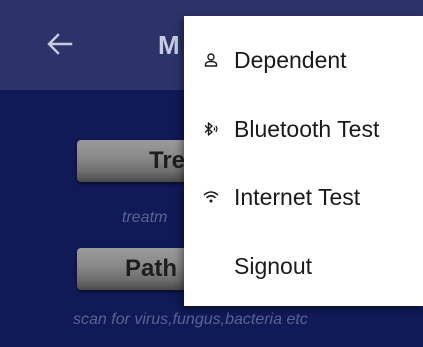 The height and width of the screenshot is (347, 423). What do you see at coordinates (211, 60) in the screenshot?
I see `person-icon` at bounding box center [211, 60].